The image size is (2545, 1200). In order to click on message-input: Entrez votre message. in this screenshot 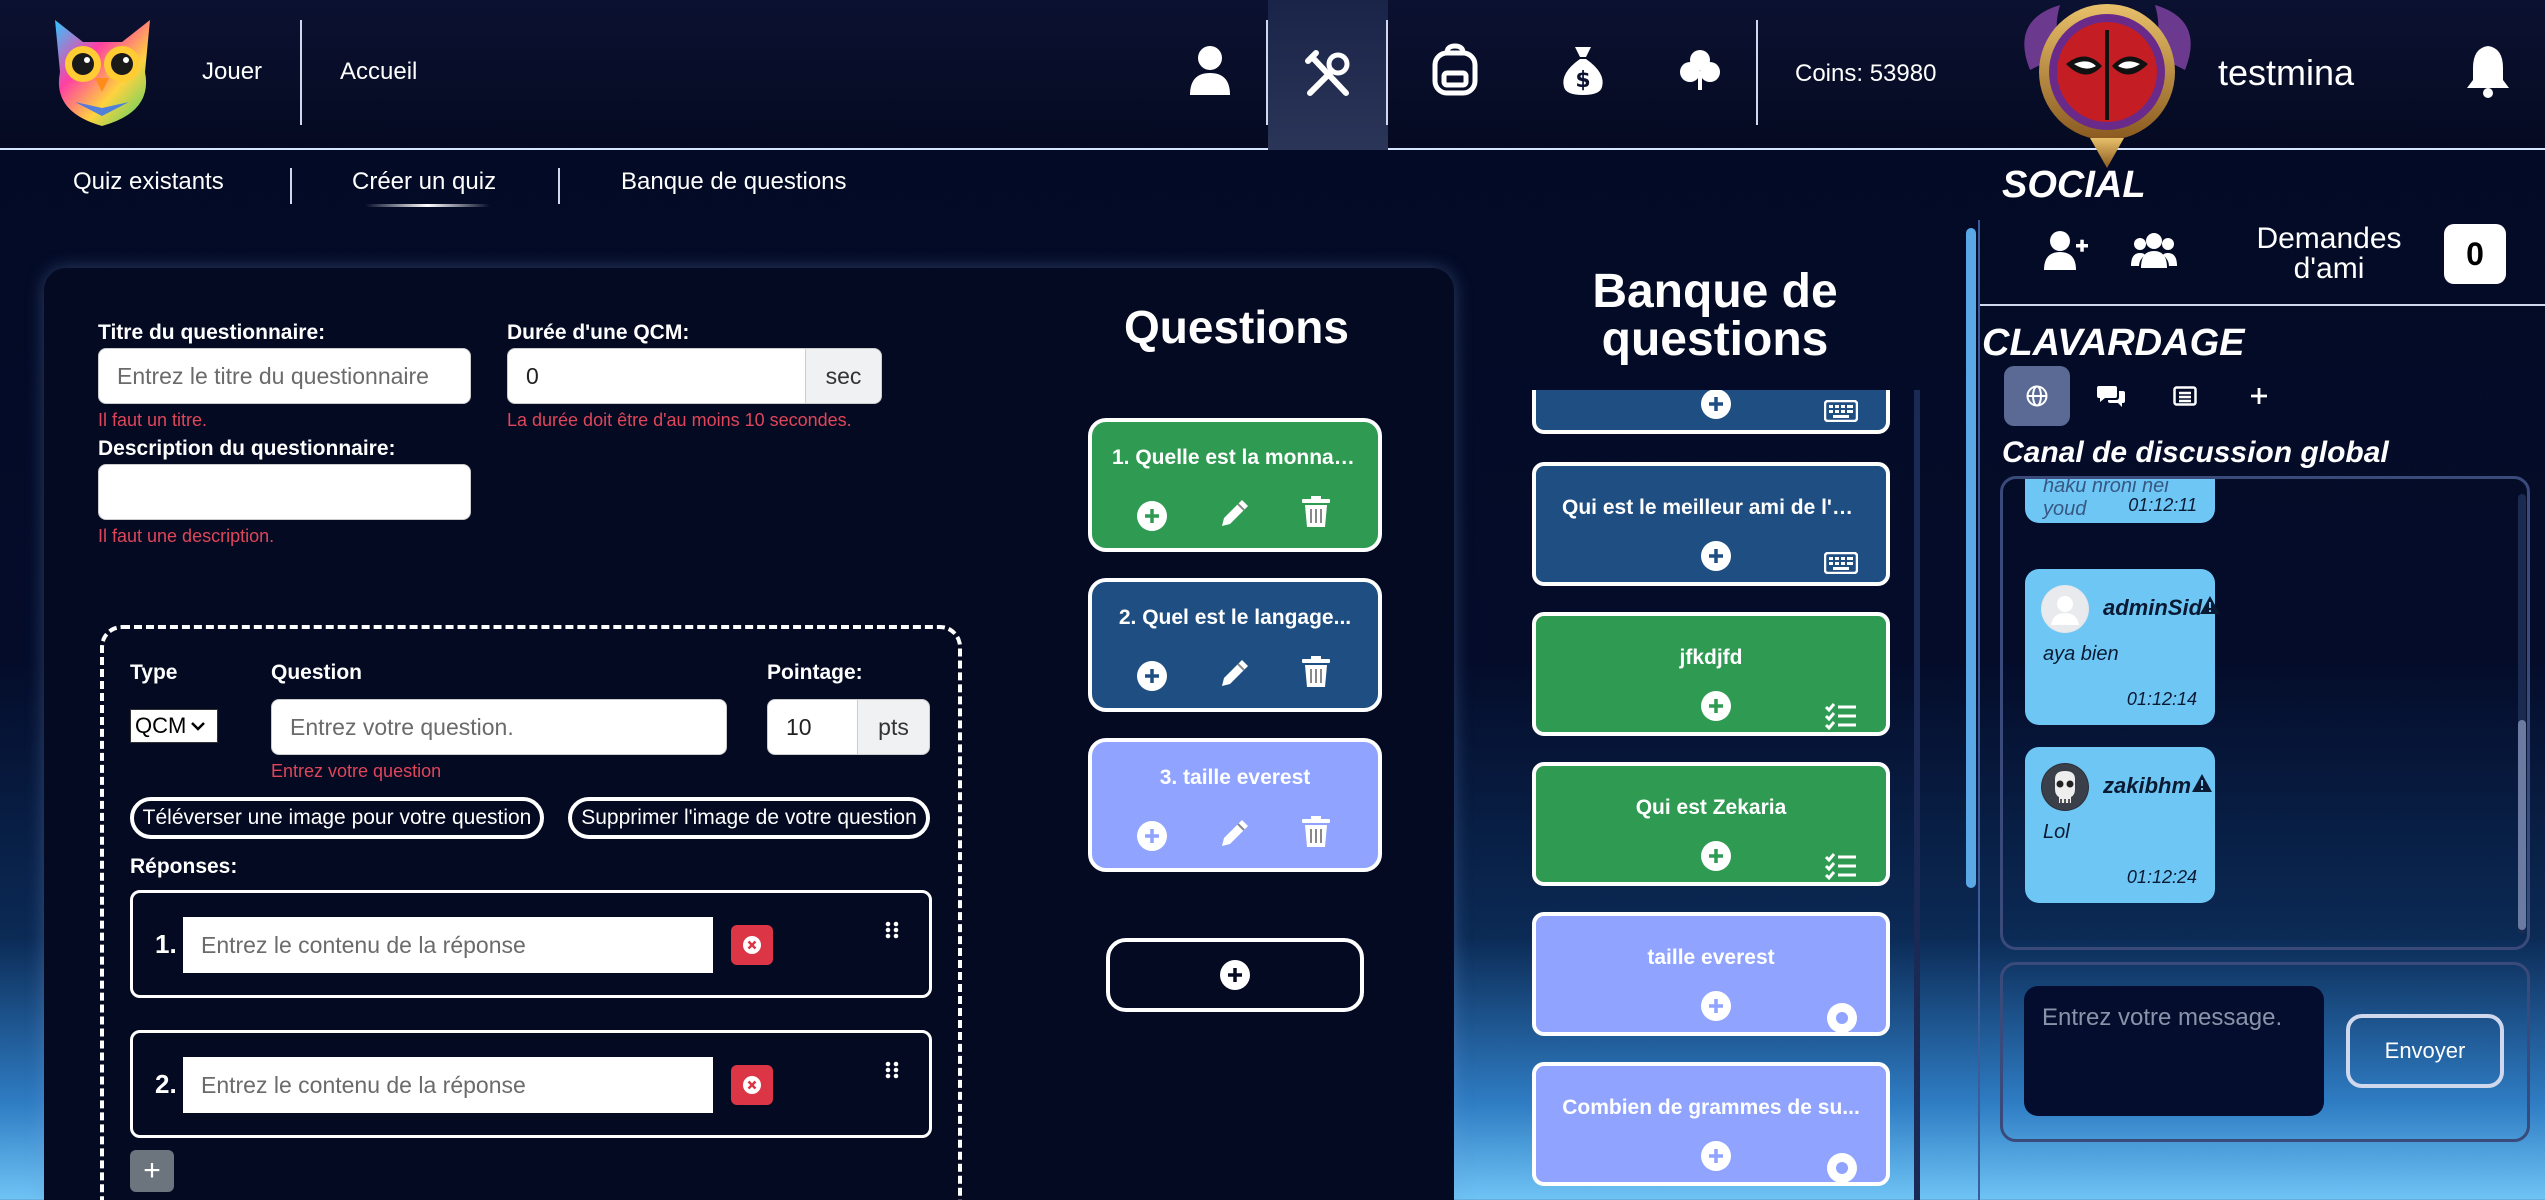, I will do `click(2174, 1051)`.